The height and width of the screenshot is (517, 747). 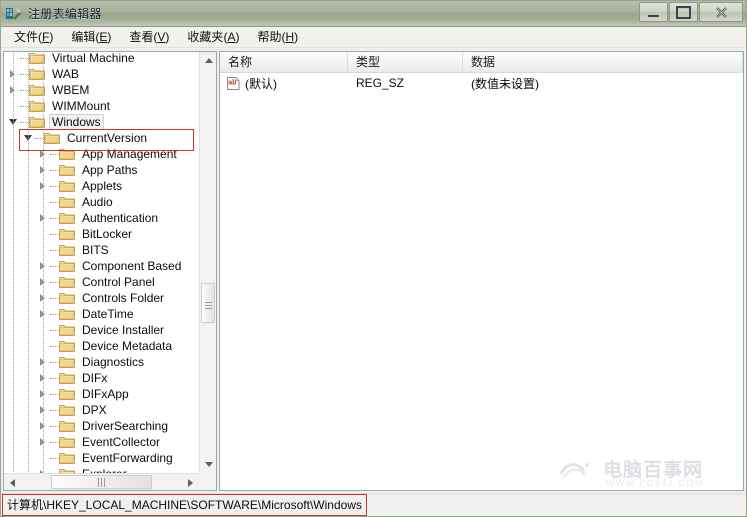 I want to click on tree-item-audio: Audio, so click(x=101, y=202).